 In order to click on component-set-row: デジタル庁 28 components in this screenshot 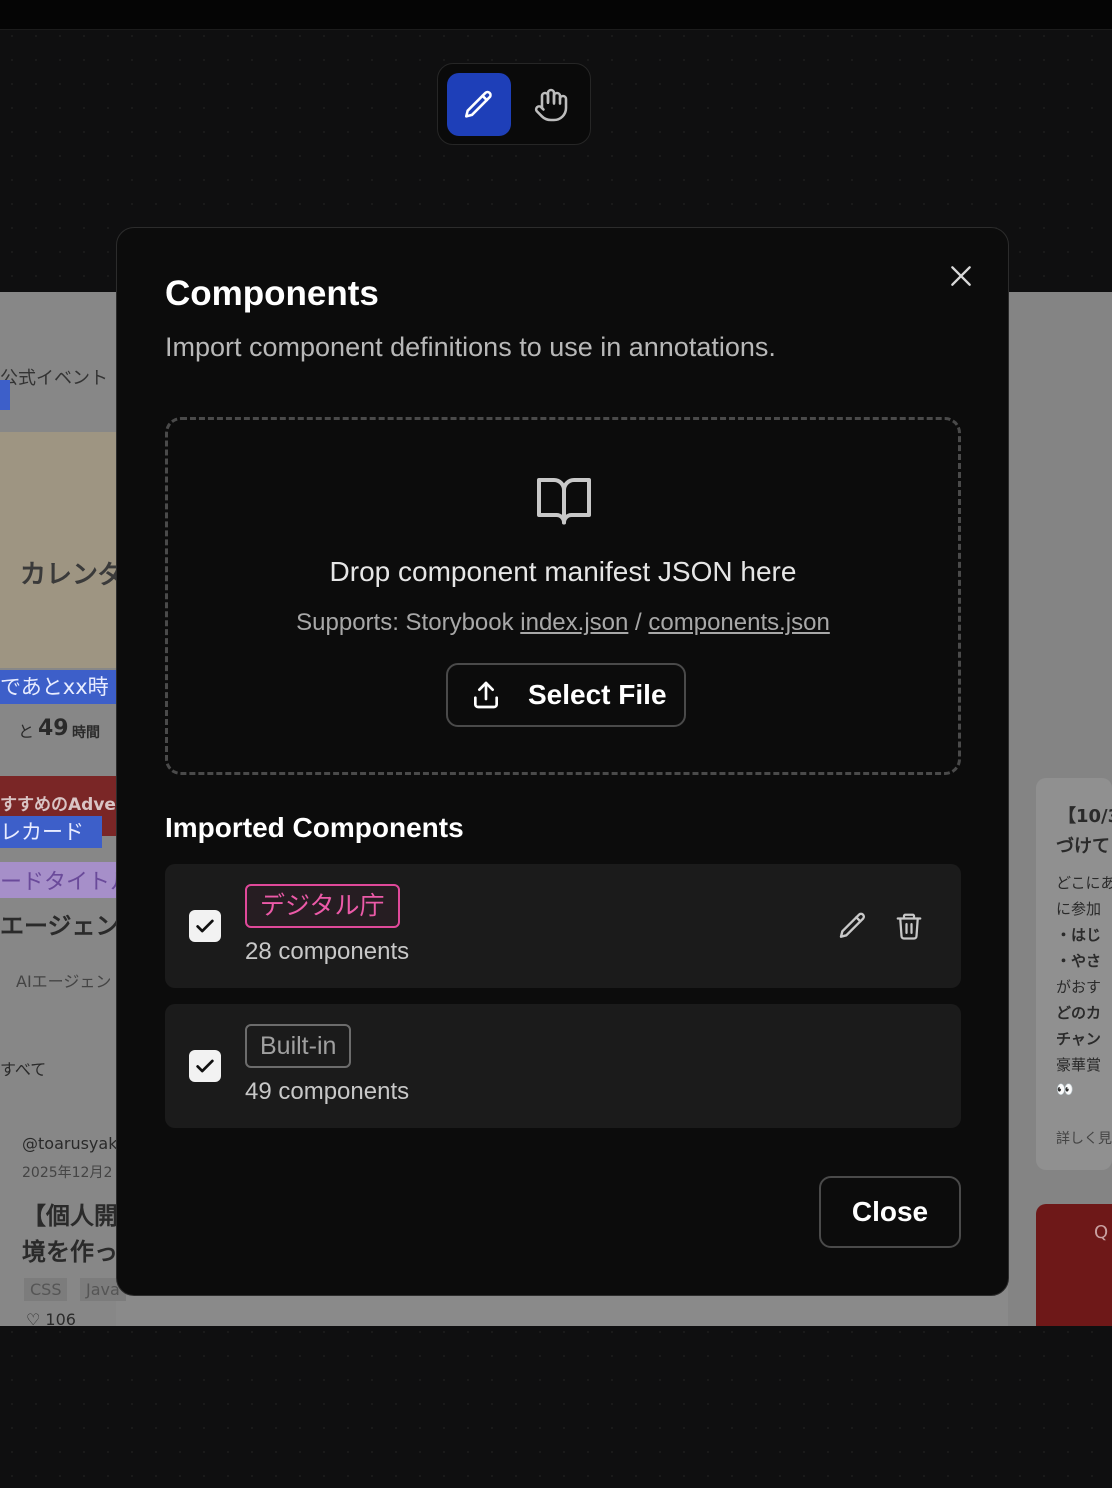, I will do `click(563, 926)`.